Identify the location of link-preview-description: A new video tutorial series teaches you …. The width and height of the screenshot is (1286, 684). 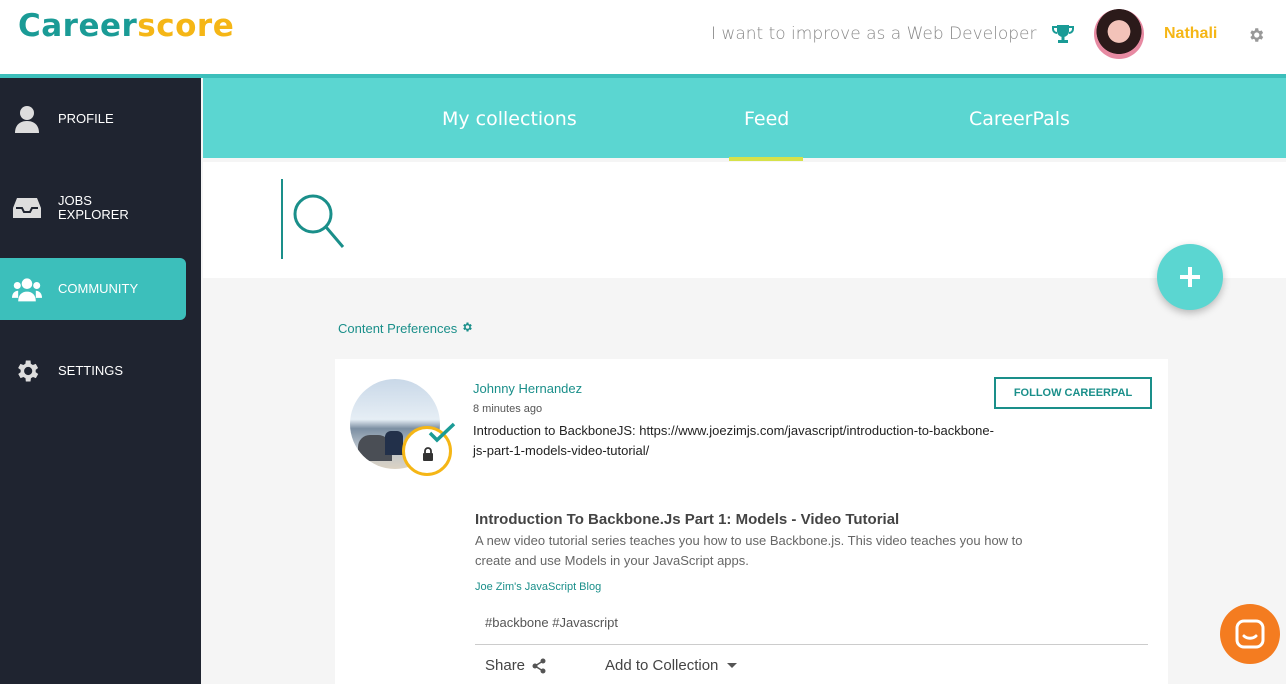
(749, 550).